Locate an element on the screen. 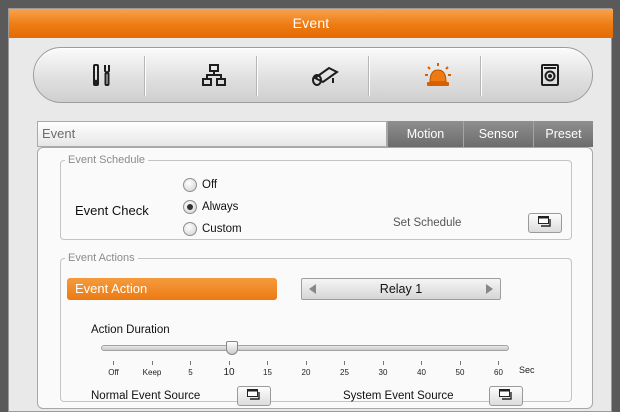  relay-selector: Relay 1 is located at coordinates (401, 289).